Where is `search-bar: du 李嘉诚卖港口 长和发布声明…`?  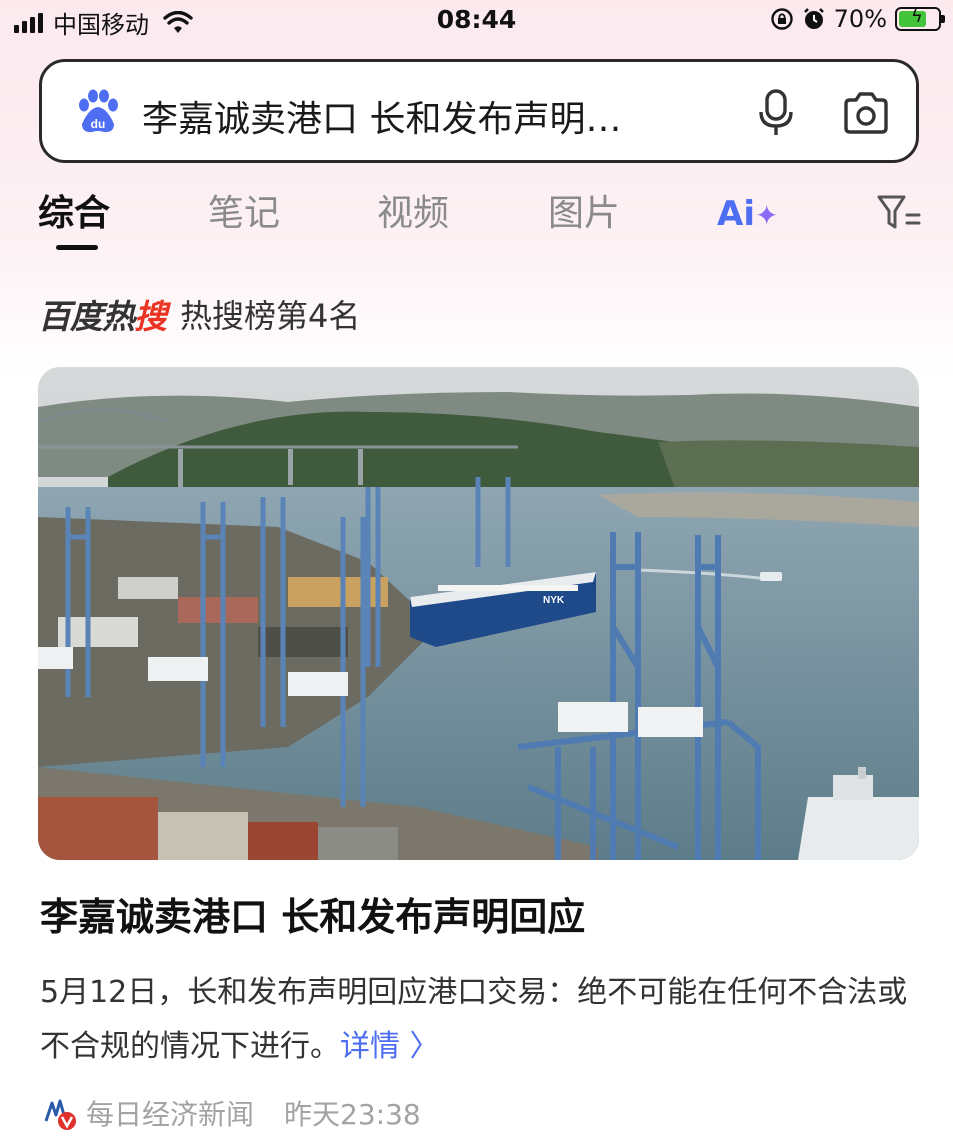
search-bar: du 李嘉诚卖港口 长和发布声明… is located at coordinates (479, 111).